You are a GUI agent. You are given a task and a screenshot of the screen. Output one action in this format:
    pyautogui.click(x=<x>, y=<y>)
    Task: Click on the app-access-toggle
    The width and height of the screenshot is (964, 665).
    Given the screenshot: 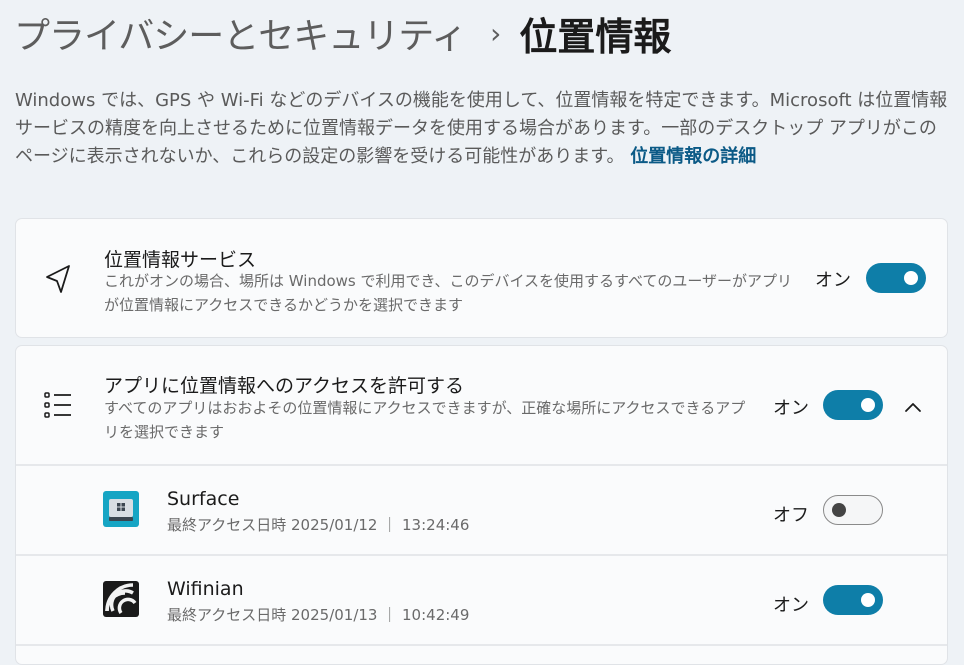 What is the action you would take?
    pyautogui.click(x=853, y=405)
    